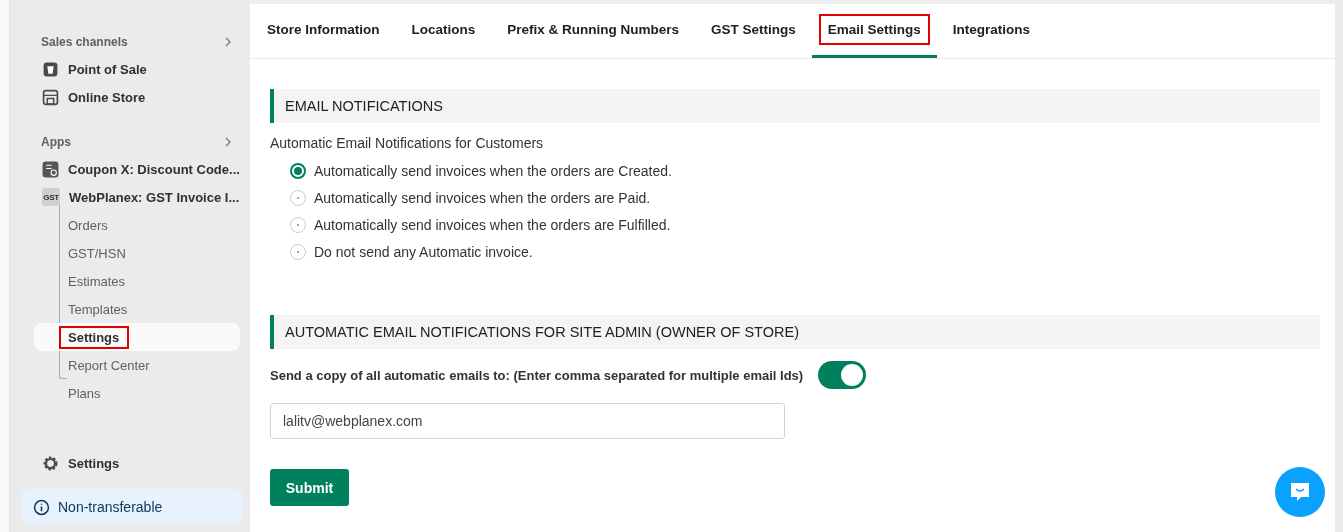 Image resolution: width=1343 pixels, height=532 pixels. What do you see at coordinates (50, 169) in the screenshot?
I see `app-icon` at bounding box center [50, 169].